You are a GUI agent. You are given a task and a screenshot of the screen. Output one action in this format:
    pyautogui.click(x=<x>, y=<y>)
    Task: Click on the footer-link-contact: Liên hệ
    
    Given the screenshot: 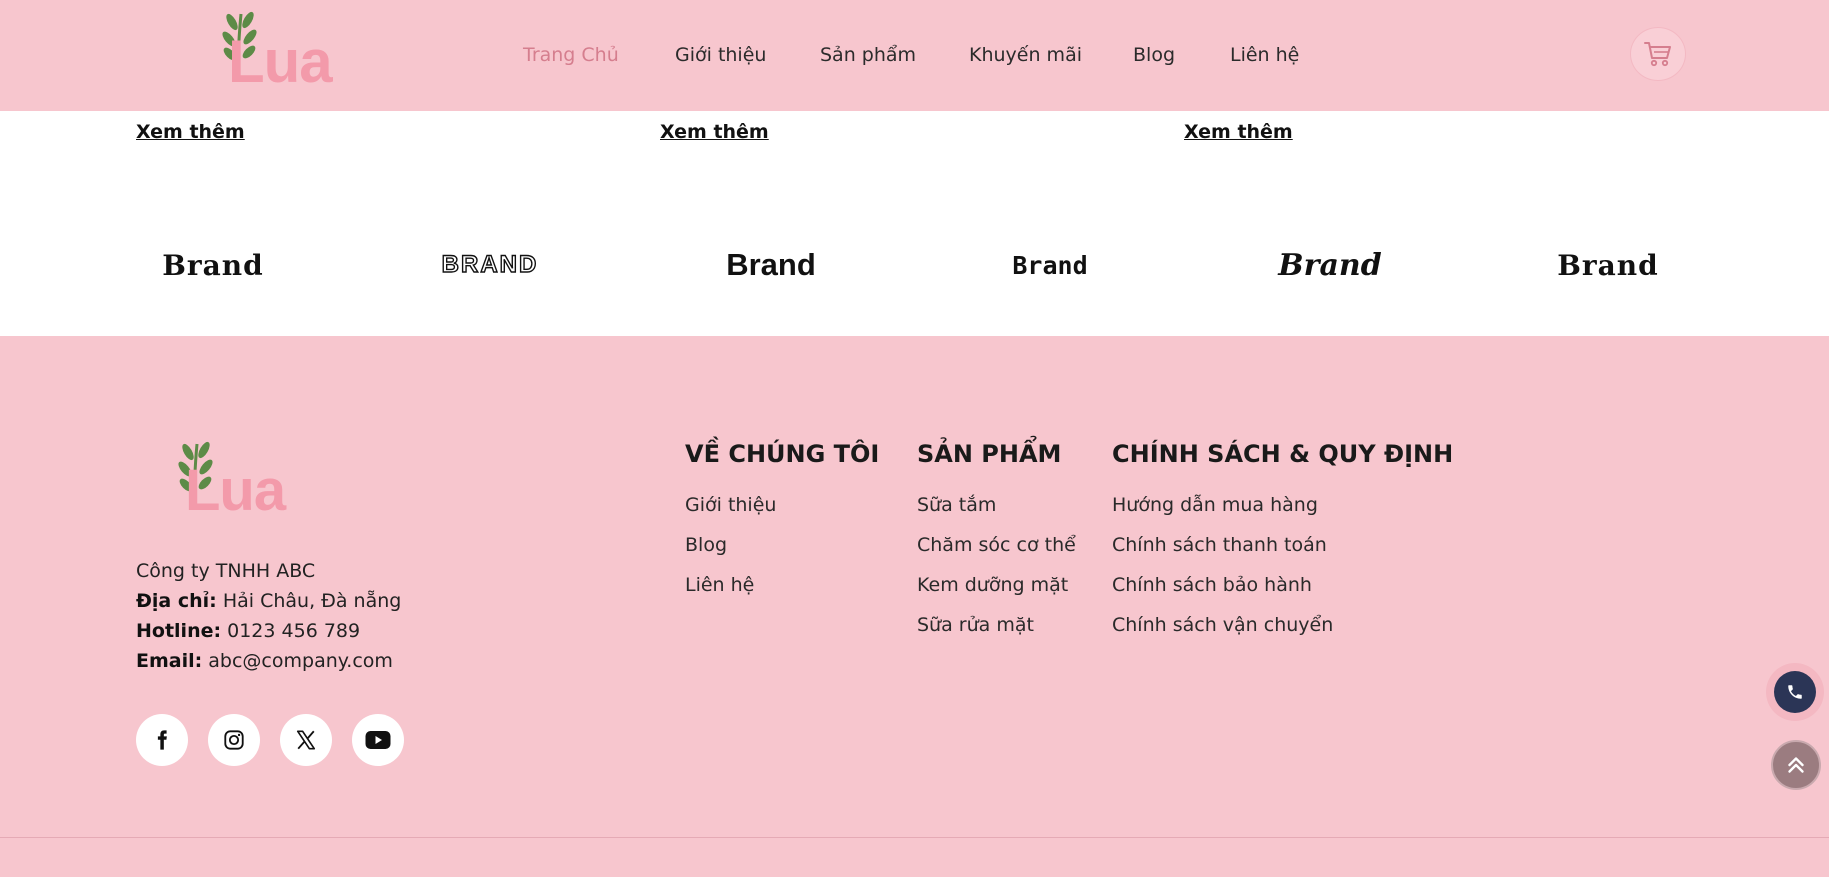 What is the action you would take?
    pyautogui.click(x=719, y=585)
    